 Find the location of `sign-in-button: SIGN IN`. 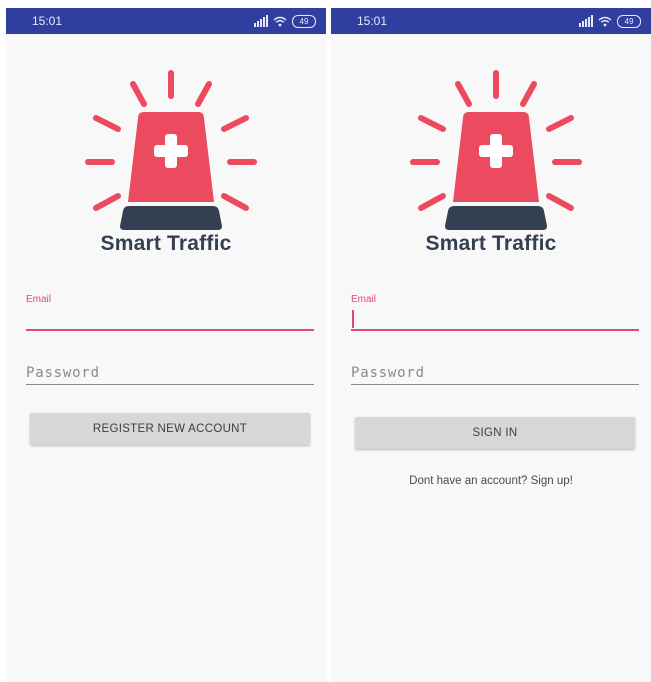

sign-in-button: SIGN IN is located at coordinates (495, 433).